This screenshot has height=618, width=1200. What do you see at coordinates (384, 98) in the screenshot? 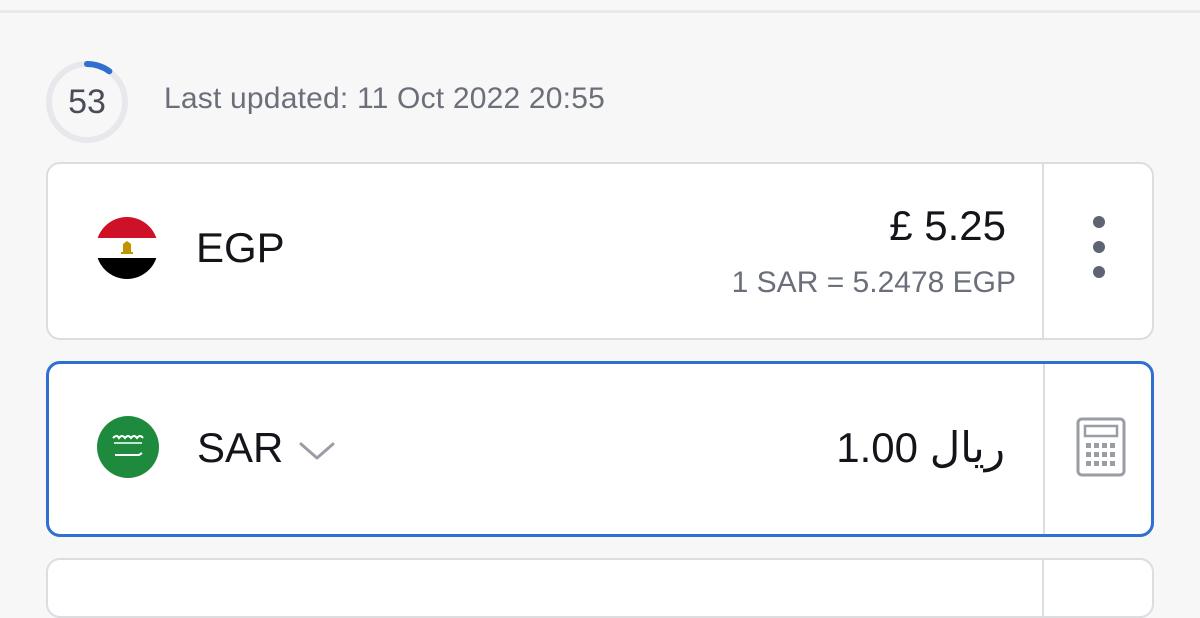
I see `last-updated-text: Last updated: 11 Oct 2022 20:55` at bounding box center [384, 98].